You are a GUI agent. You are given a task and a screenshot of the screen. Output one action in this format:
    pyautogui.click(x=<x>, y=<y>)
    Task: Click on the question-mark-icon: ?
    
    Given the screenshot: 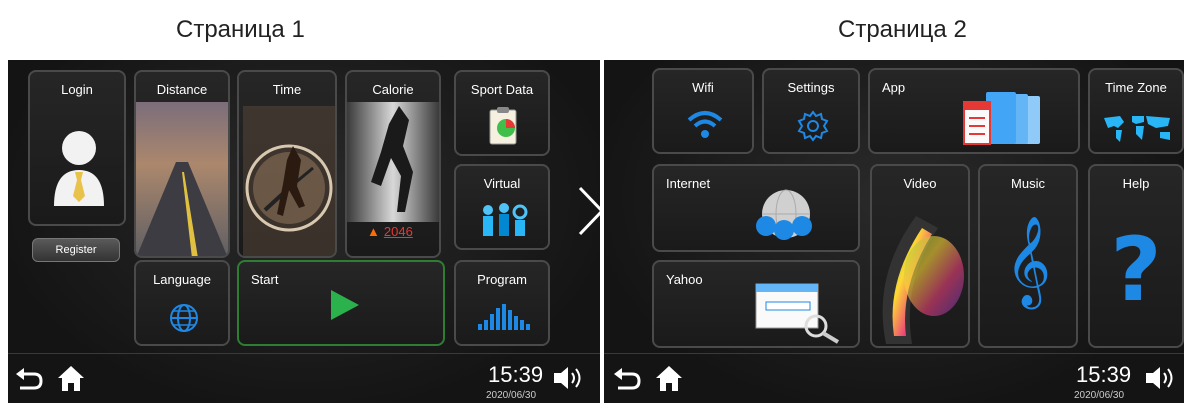 What is the action you would take?
    pyautogui.click(x=1136, y=269)
    